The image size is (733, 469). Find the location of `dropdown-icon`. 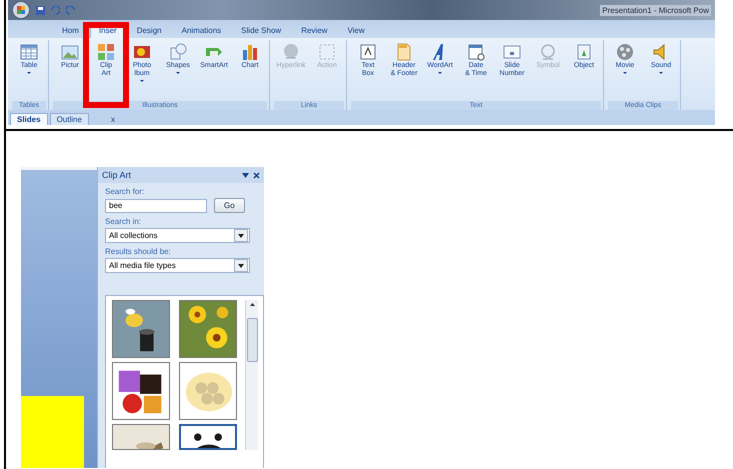

dropdown-icon is located at coordinates (245, 175).